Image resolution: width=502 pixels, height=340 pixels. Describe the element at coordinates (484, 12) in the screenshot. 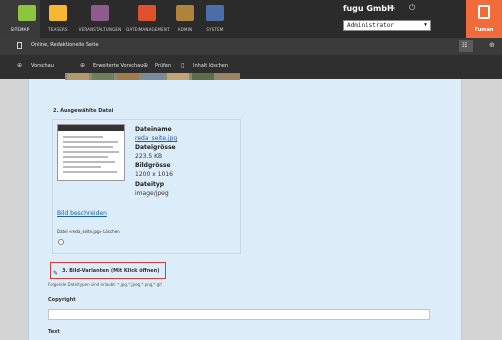

I see `logo-mark-icon` at that location.